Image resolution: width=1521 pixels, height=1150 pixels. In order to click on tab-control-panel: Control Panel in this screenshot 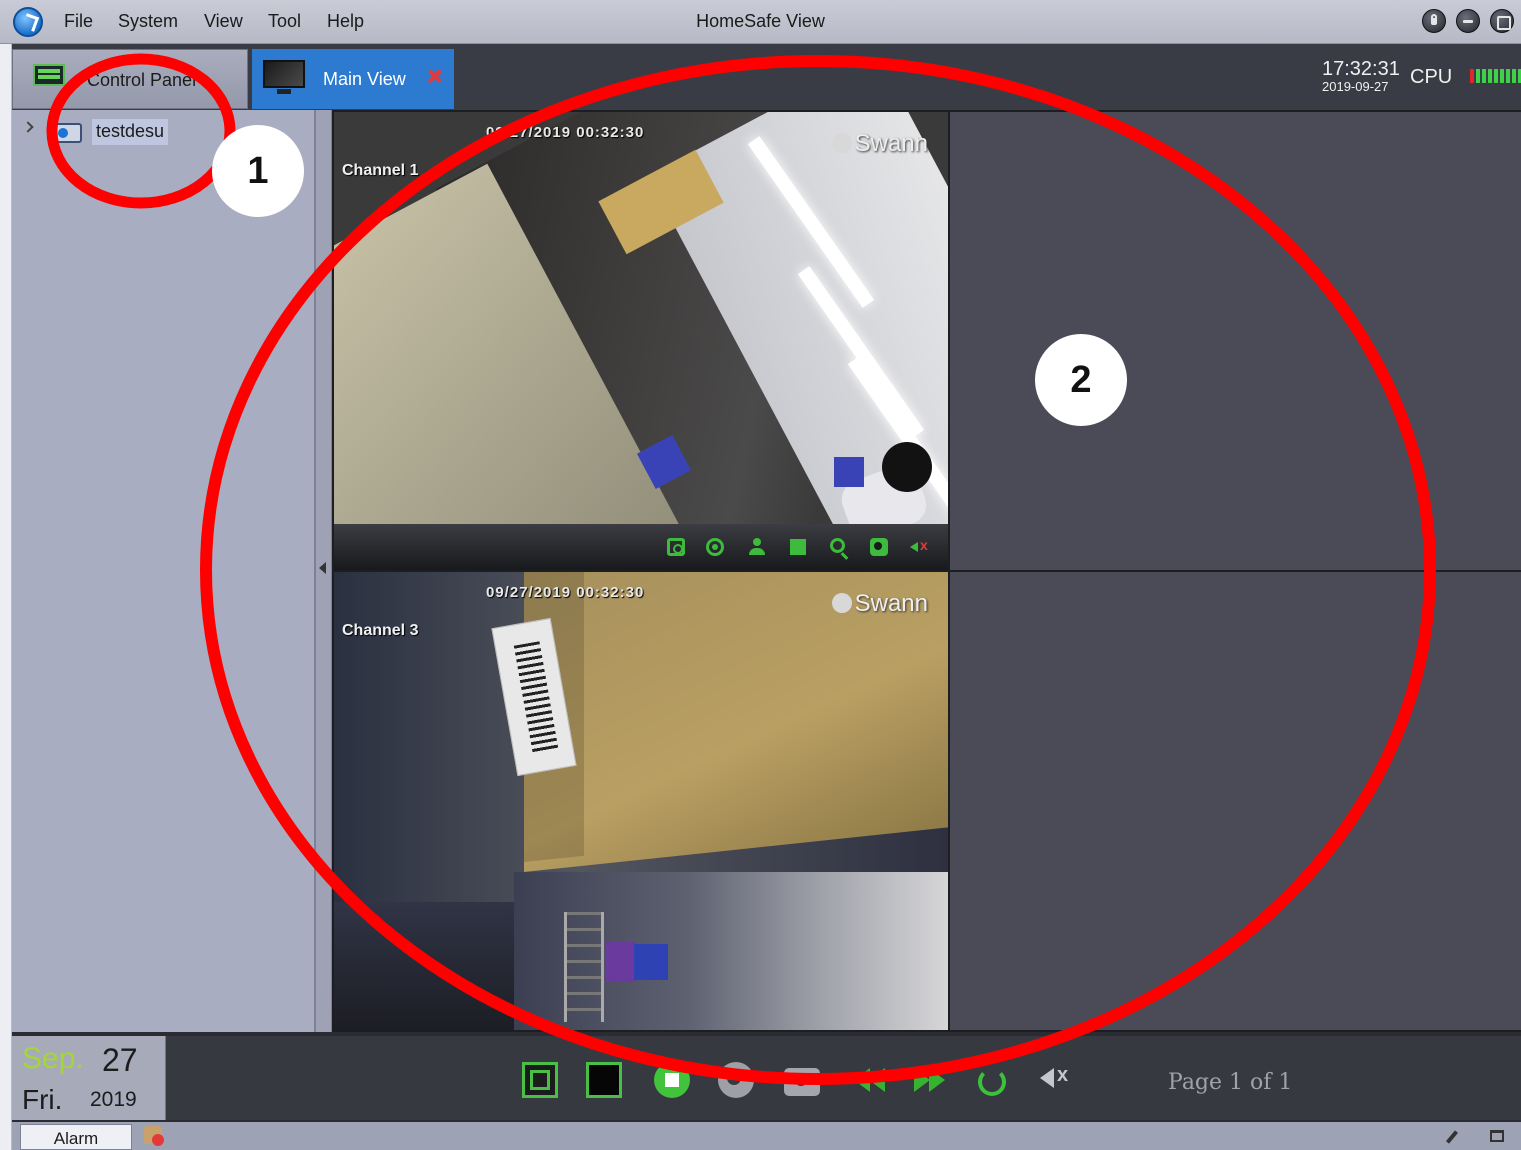, I will do `click(130, 79)`.